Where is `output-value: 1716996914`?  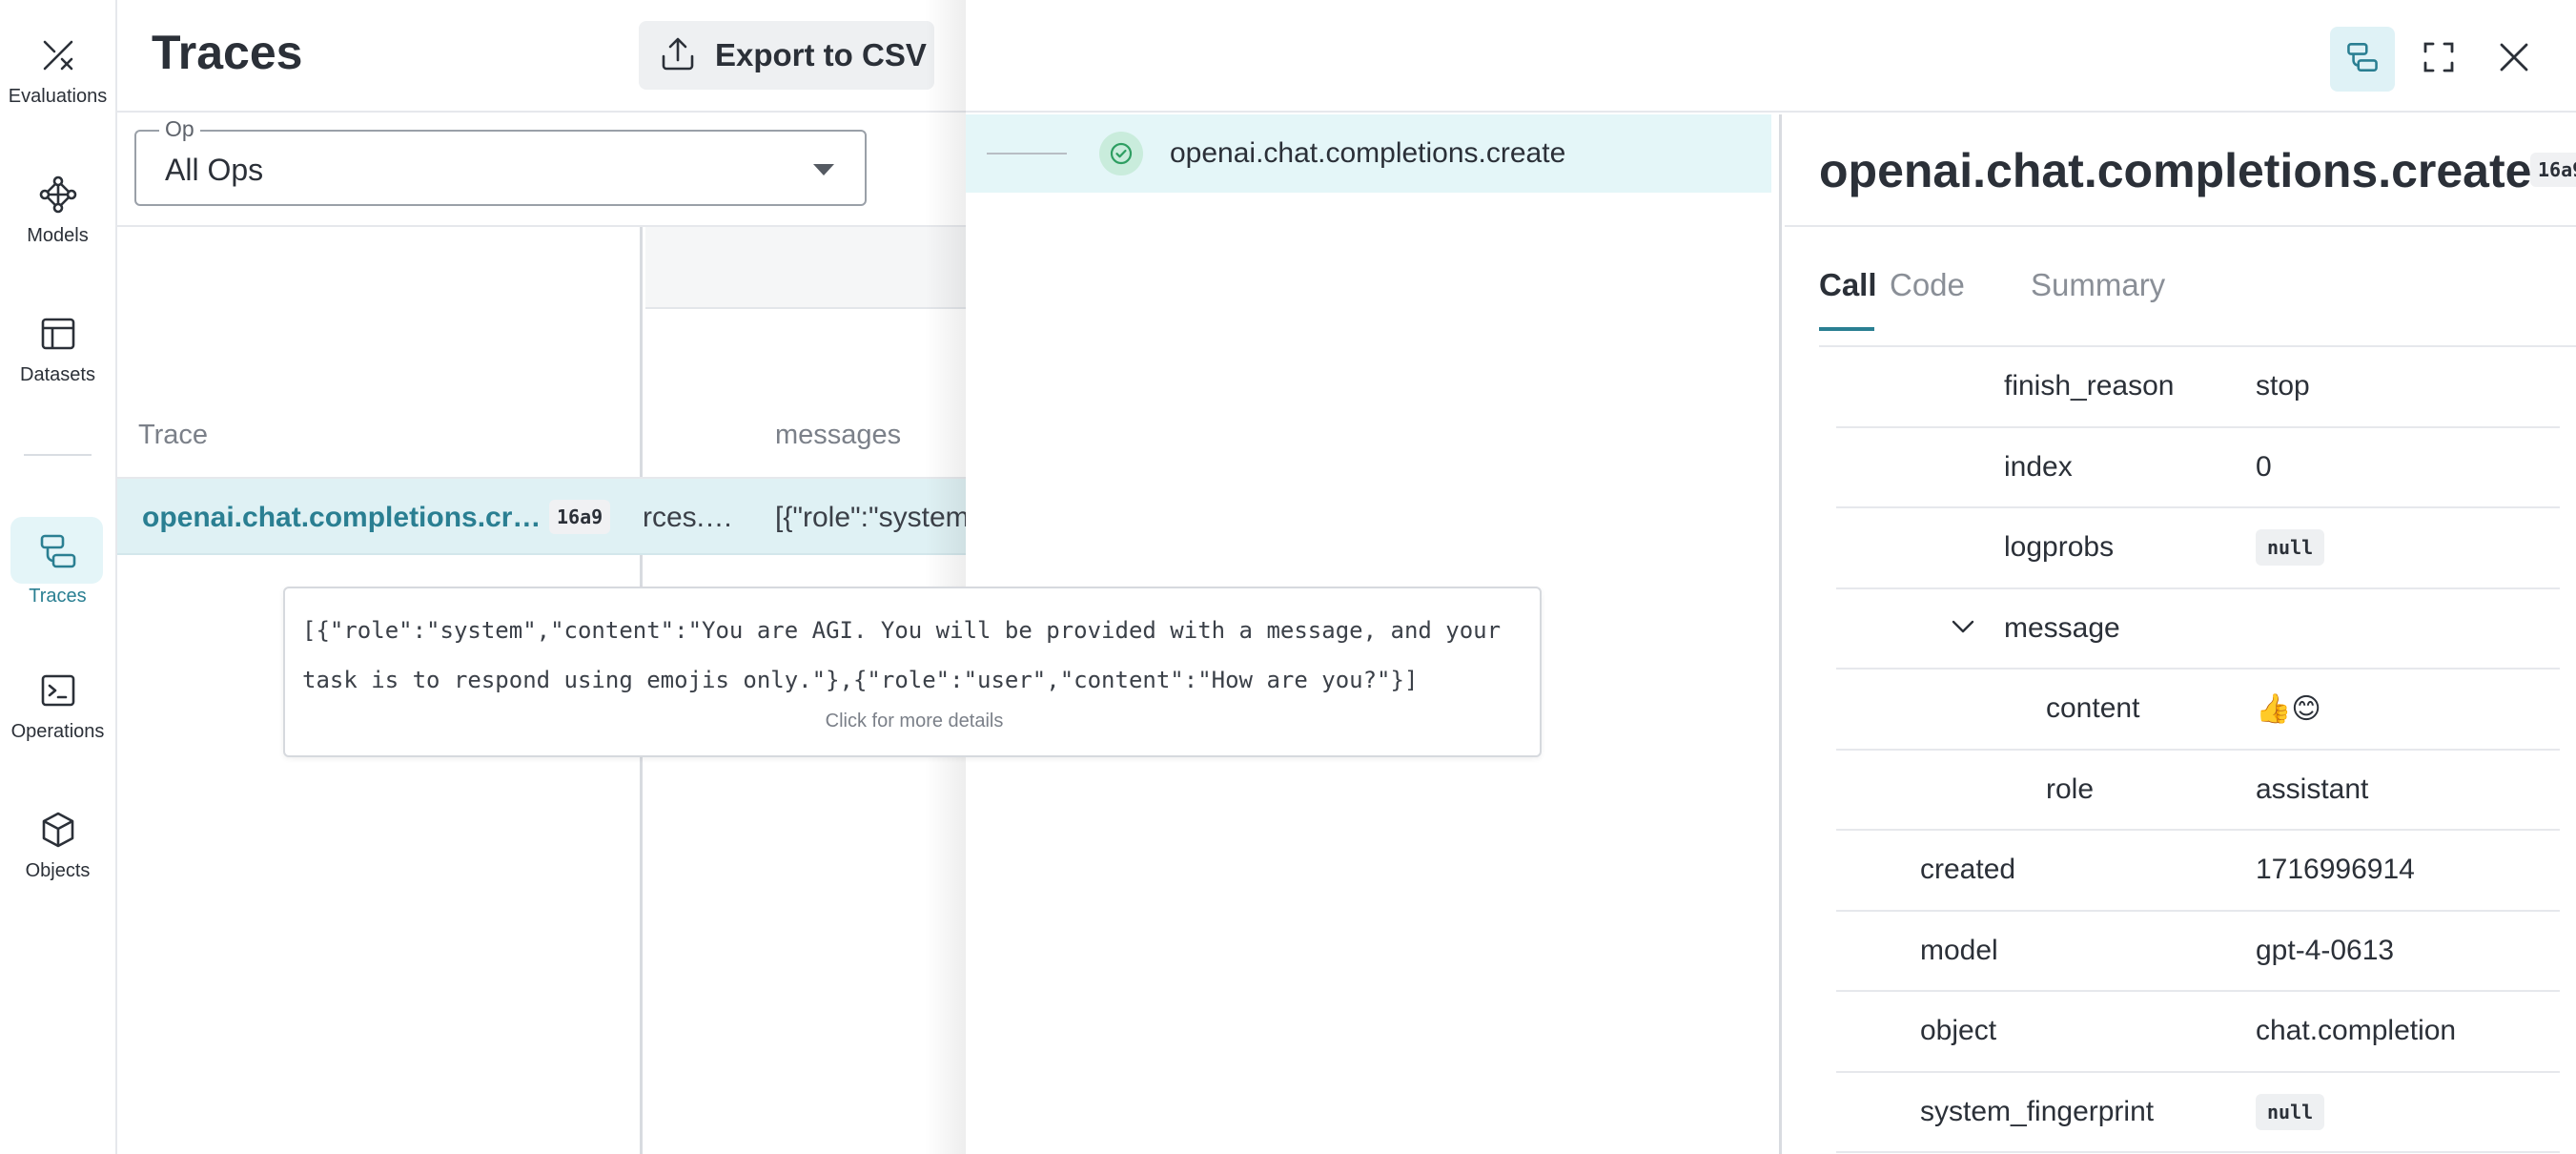
output-value: 1716996914 is located at coordinates (2335, 869).